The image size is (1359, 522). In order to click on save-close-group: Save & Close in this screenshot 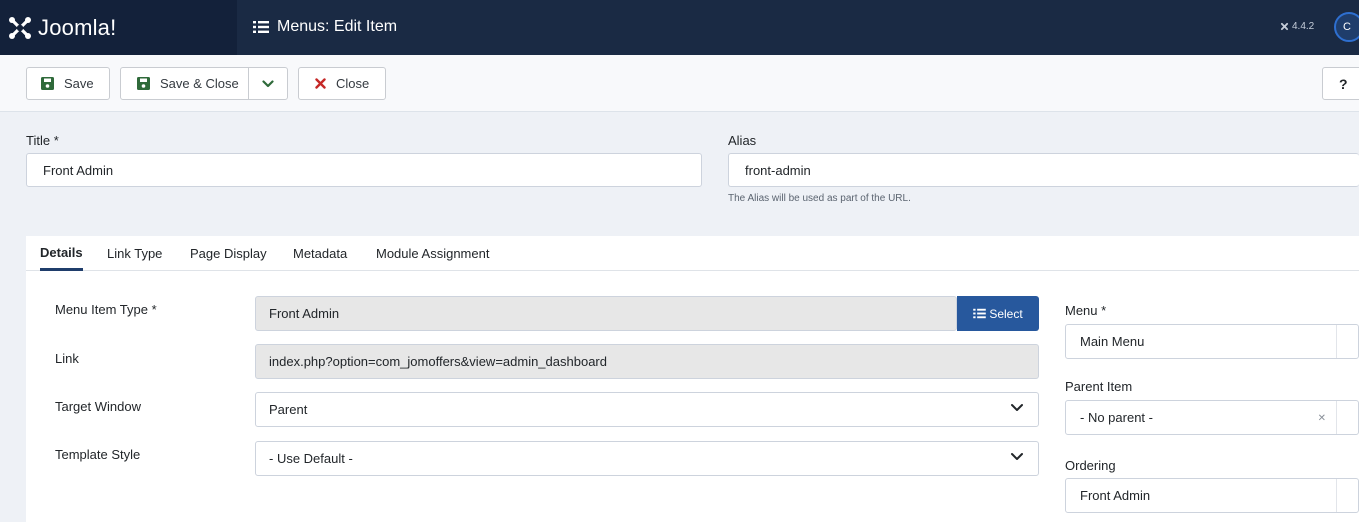, I will do `click(204, 83)`.